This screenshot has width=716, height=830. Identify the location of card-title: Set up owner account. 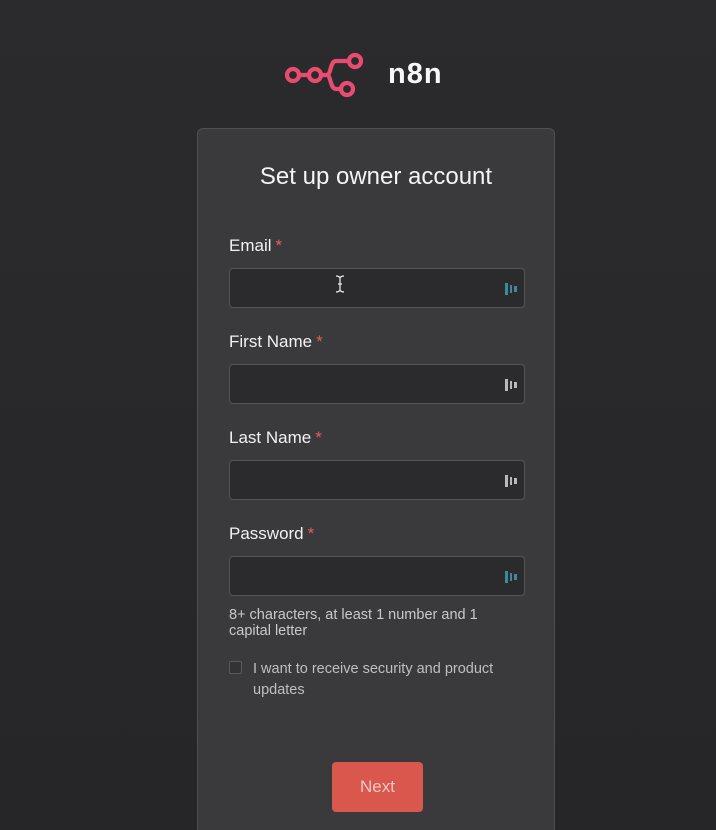
(376, 176).